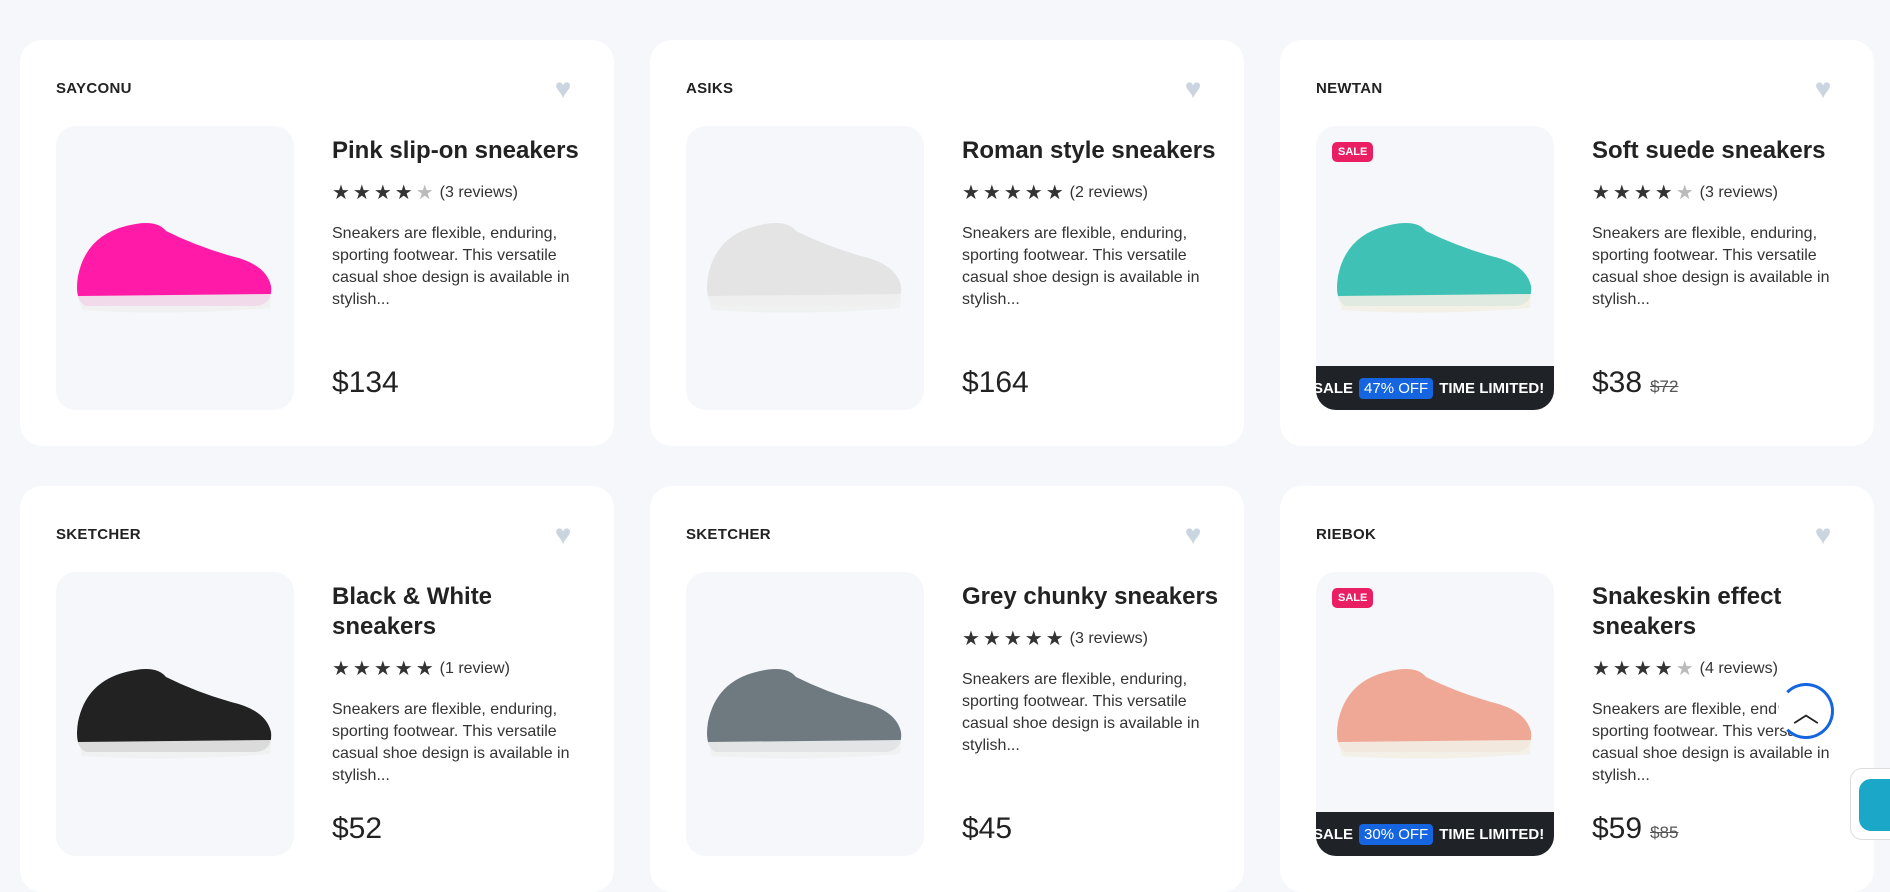 The height and width of the screenshot is (892, 1890). Describe the element at coordinates (1092, 597) in the screenshot. I see `product-title: Grey chunky sneakers` at that location.